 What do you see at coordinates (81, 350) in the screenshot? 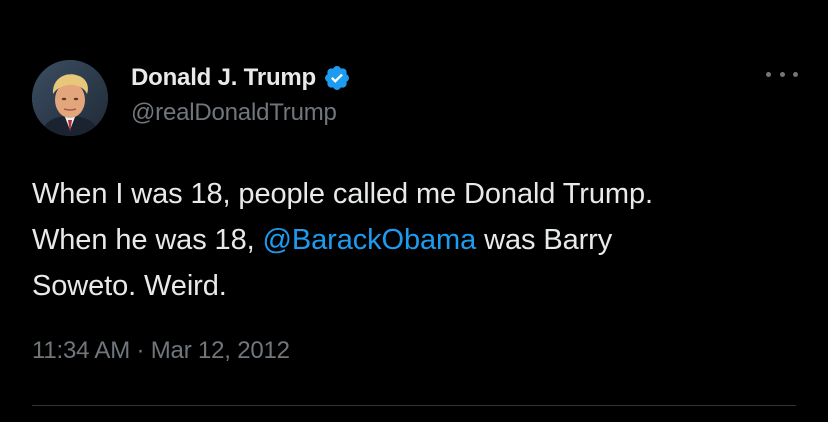
I see `tweet-time: 11:34 AM` at bounding box center [81, 350].